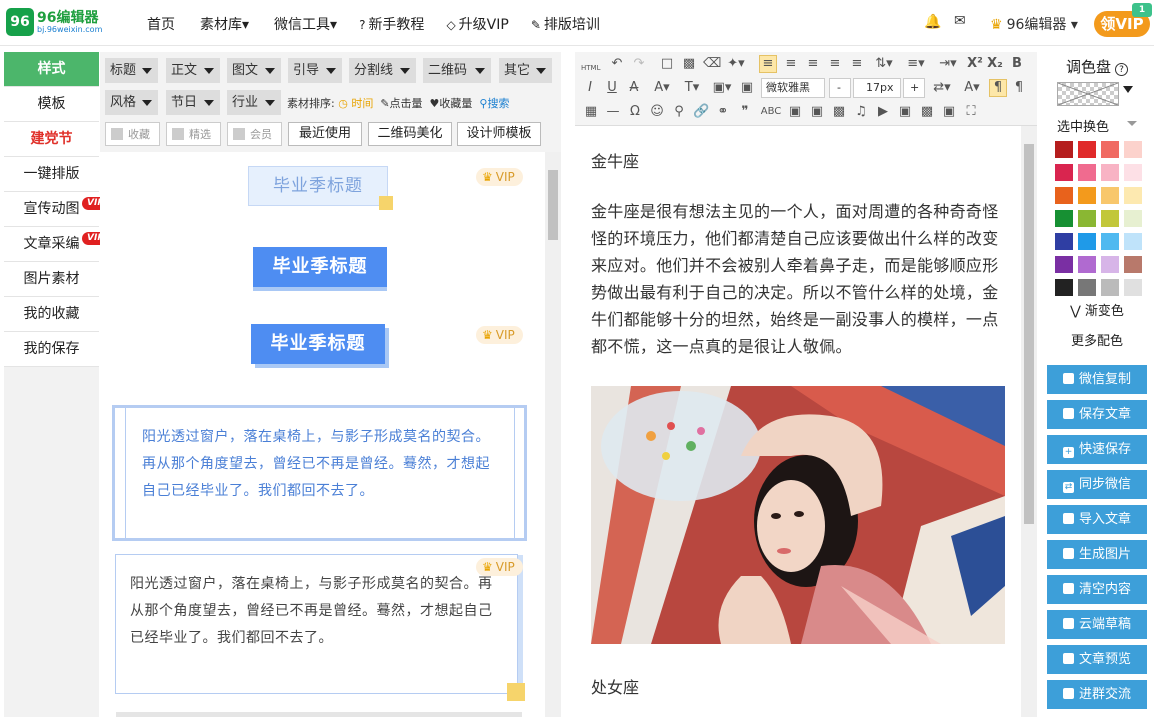 The image size is (1154, 717). I want to click on user-menu: ♛ 96编辑器 ▾, so click(1034, 24).